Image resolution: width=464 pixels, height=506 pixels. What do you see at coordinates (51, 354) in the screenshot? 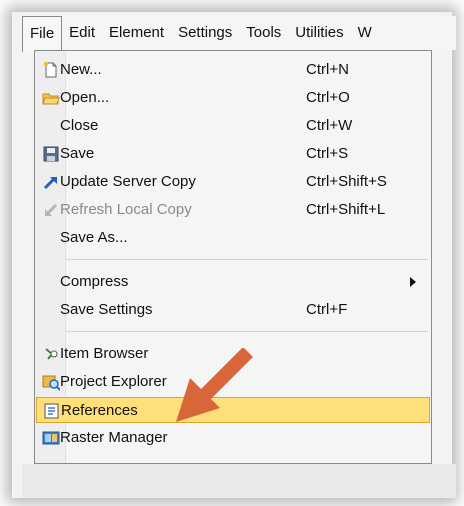
I see `item-browser-icon` at bounding box center [51, 354].